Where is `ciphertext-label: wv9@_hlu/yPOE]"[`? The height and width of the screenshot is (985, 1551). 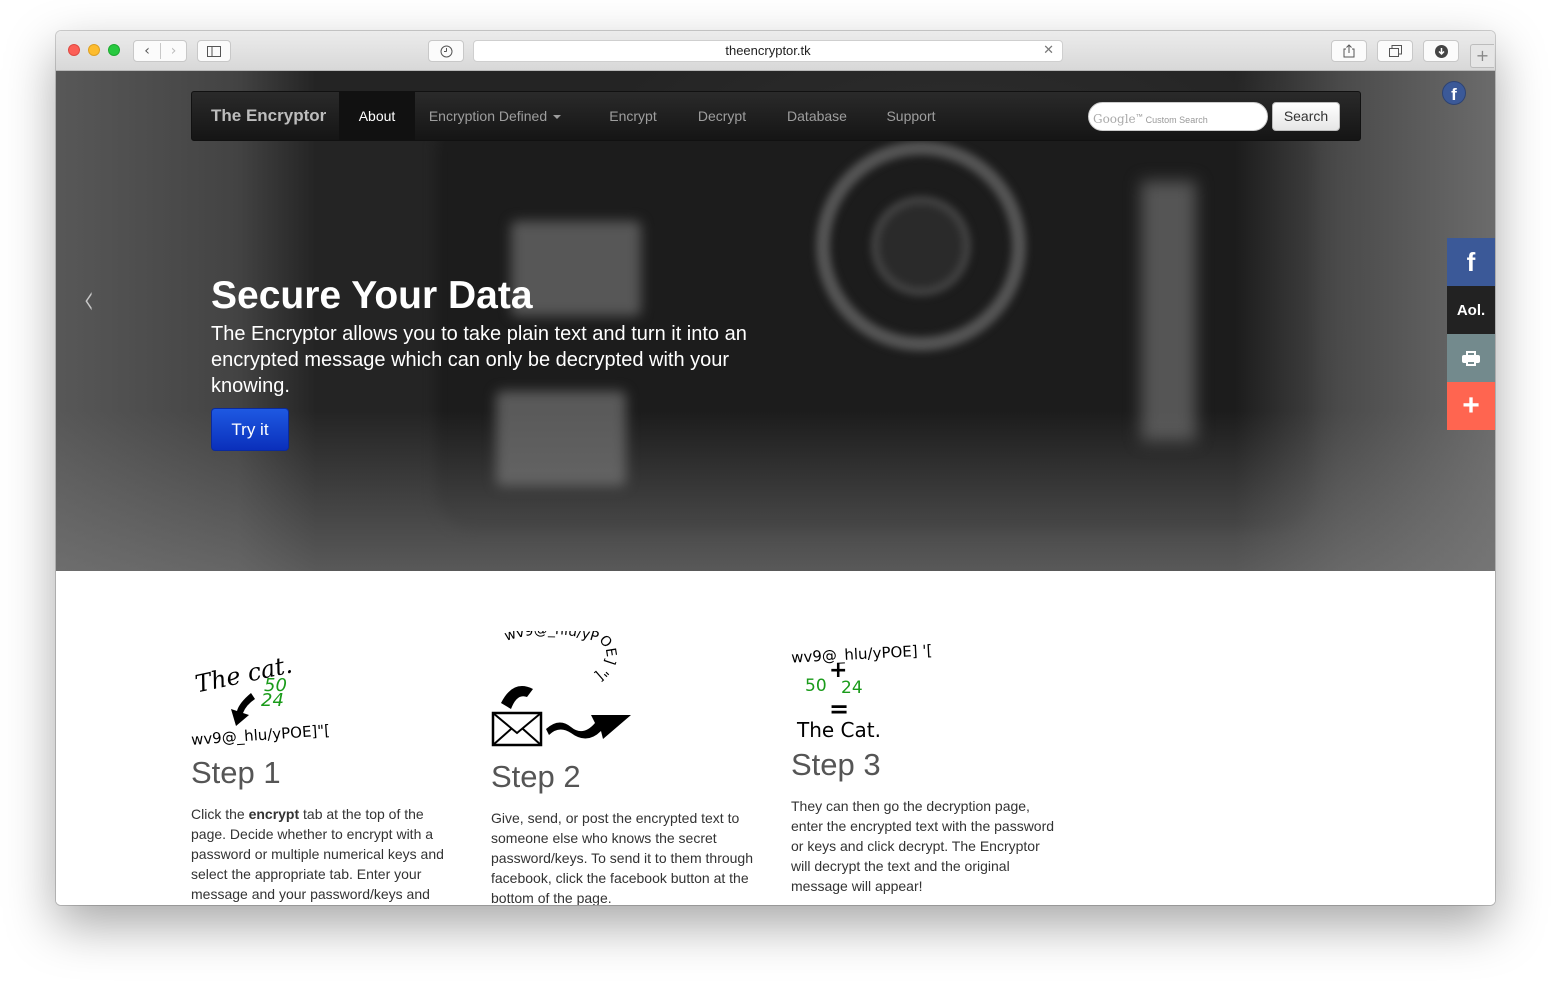 ciphertext-label: wv9@_hlu/yPOE]"[ is located at coordinates (261, 733).